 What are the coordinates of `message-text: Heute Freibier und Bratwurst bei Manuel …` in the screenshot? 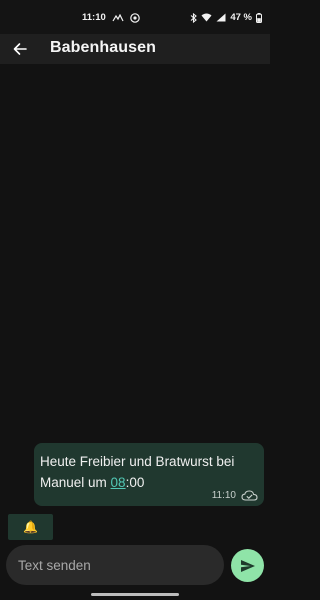 It's located at (149, 472).